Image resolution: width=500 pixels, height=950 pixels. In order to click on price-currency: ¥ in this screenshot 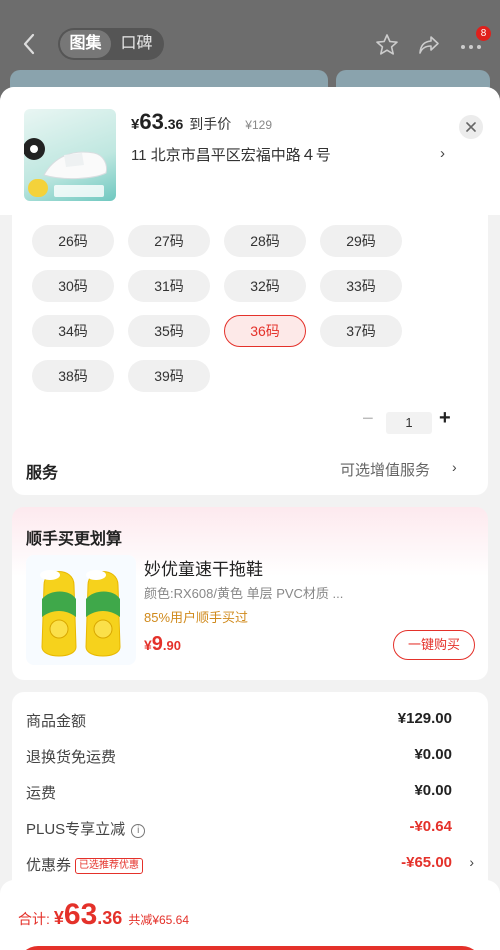, I will do `click(135, 124)`.